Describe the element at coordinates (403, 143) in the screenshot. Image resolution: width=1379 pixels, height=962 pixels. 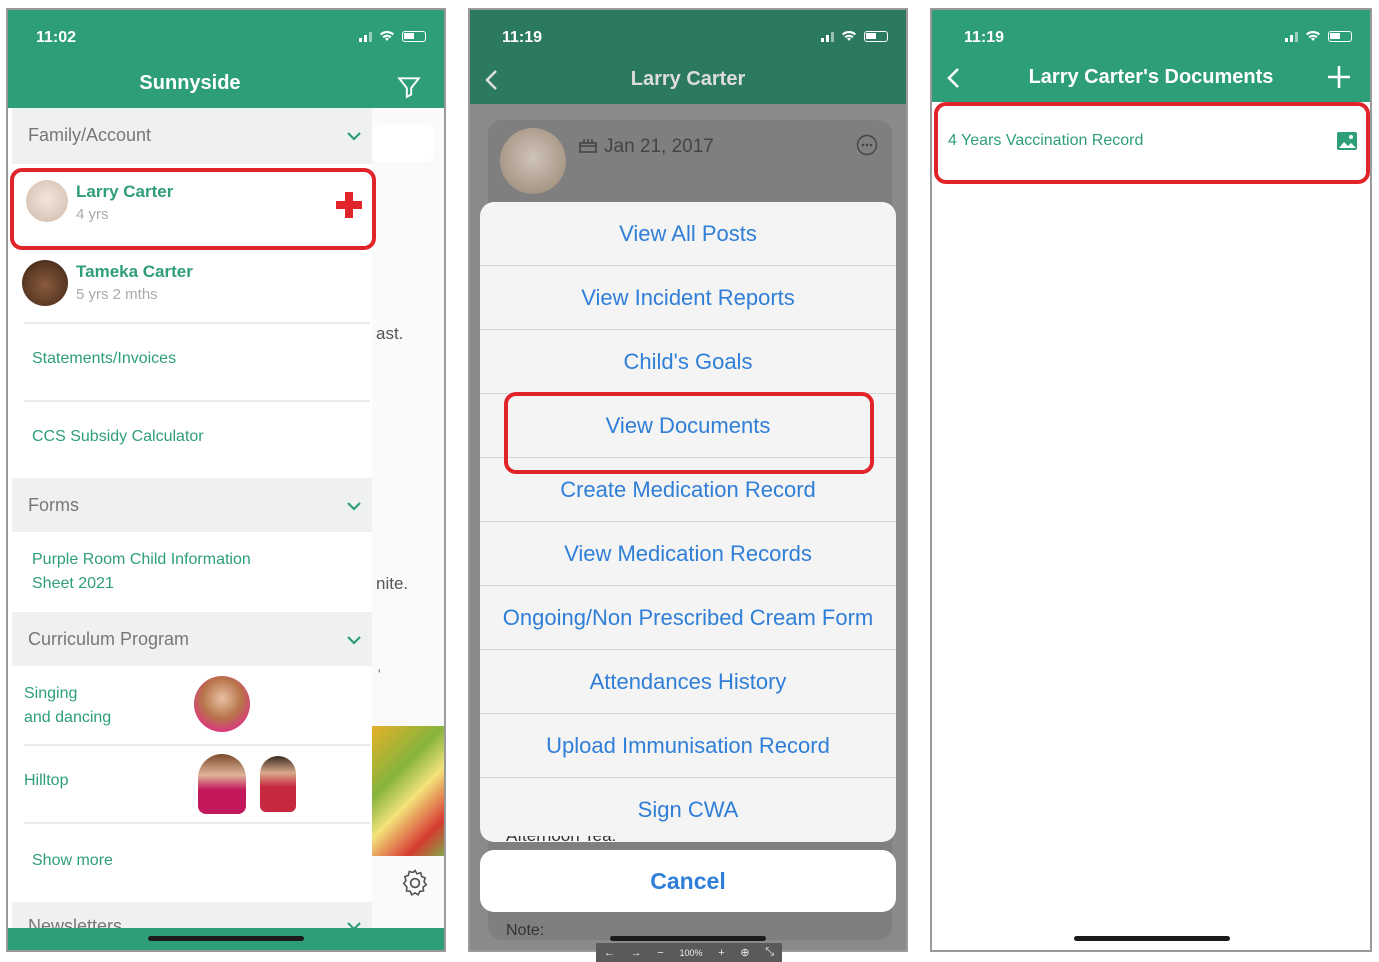
I see `background-search-field` at that location.